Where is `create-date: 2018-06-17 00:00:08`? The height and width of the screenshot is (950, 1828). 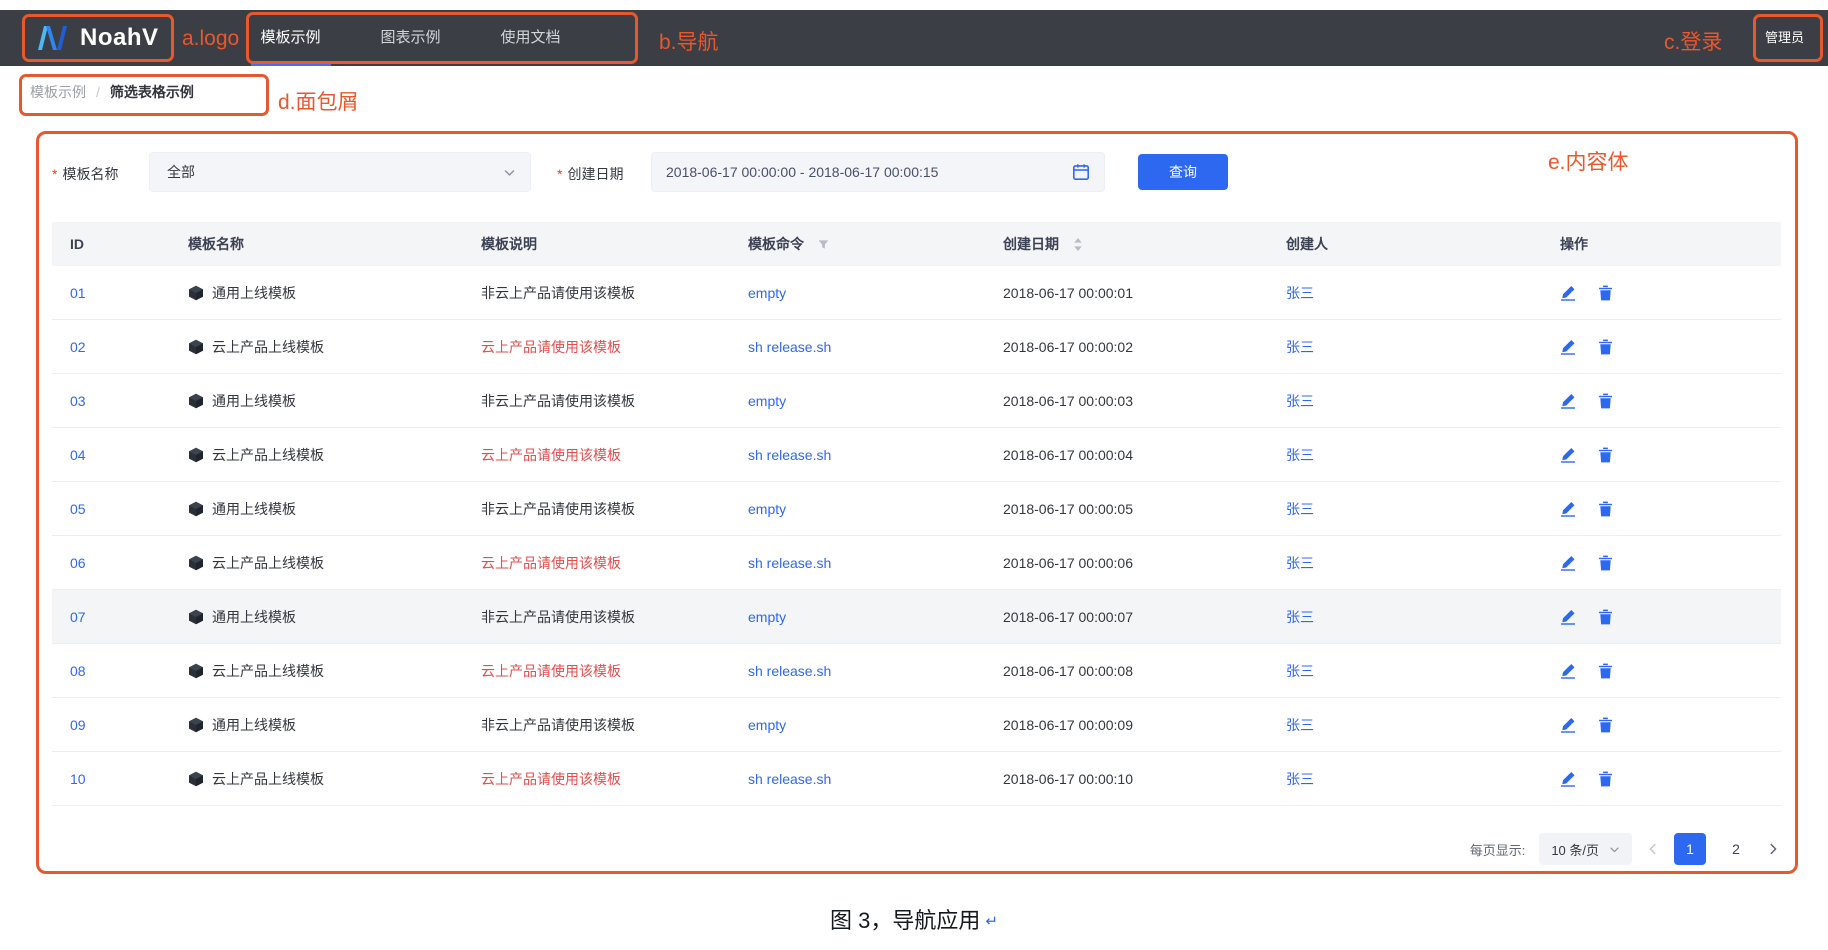
create-date: 2018-06-17 00:00:08 is located at coordinates (1068, 670).